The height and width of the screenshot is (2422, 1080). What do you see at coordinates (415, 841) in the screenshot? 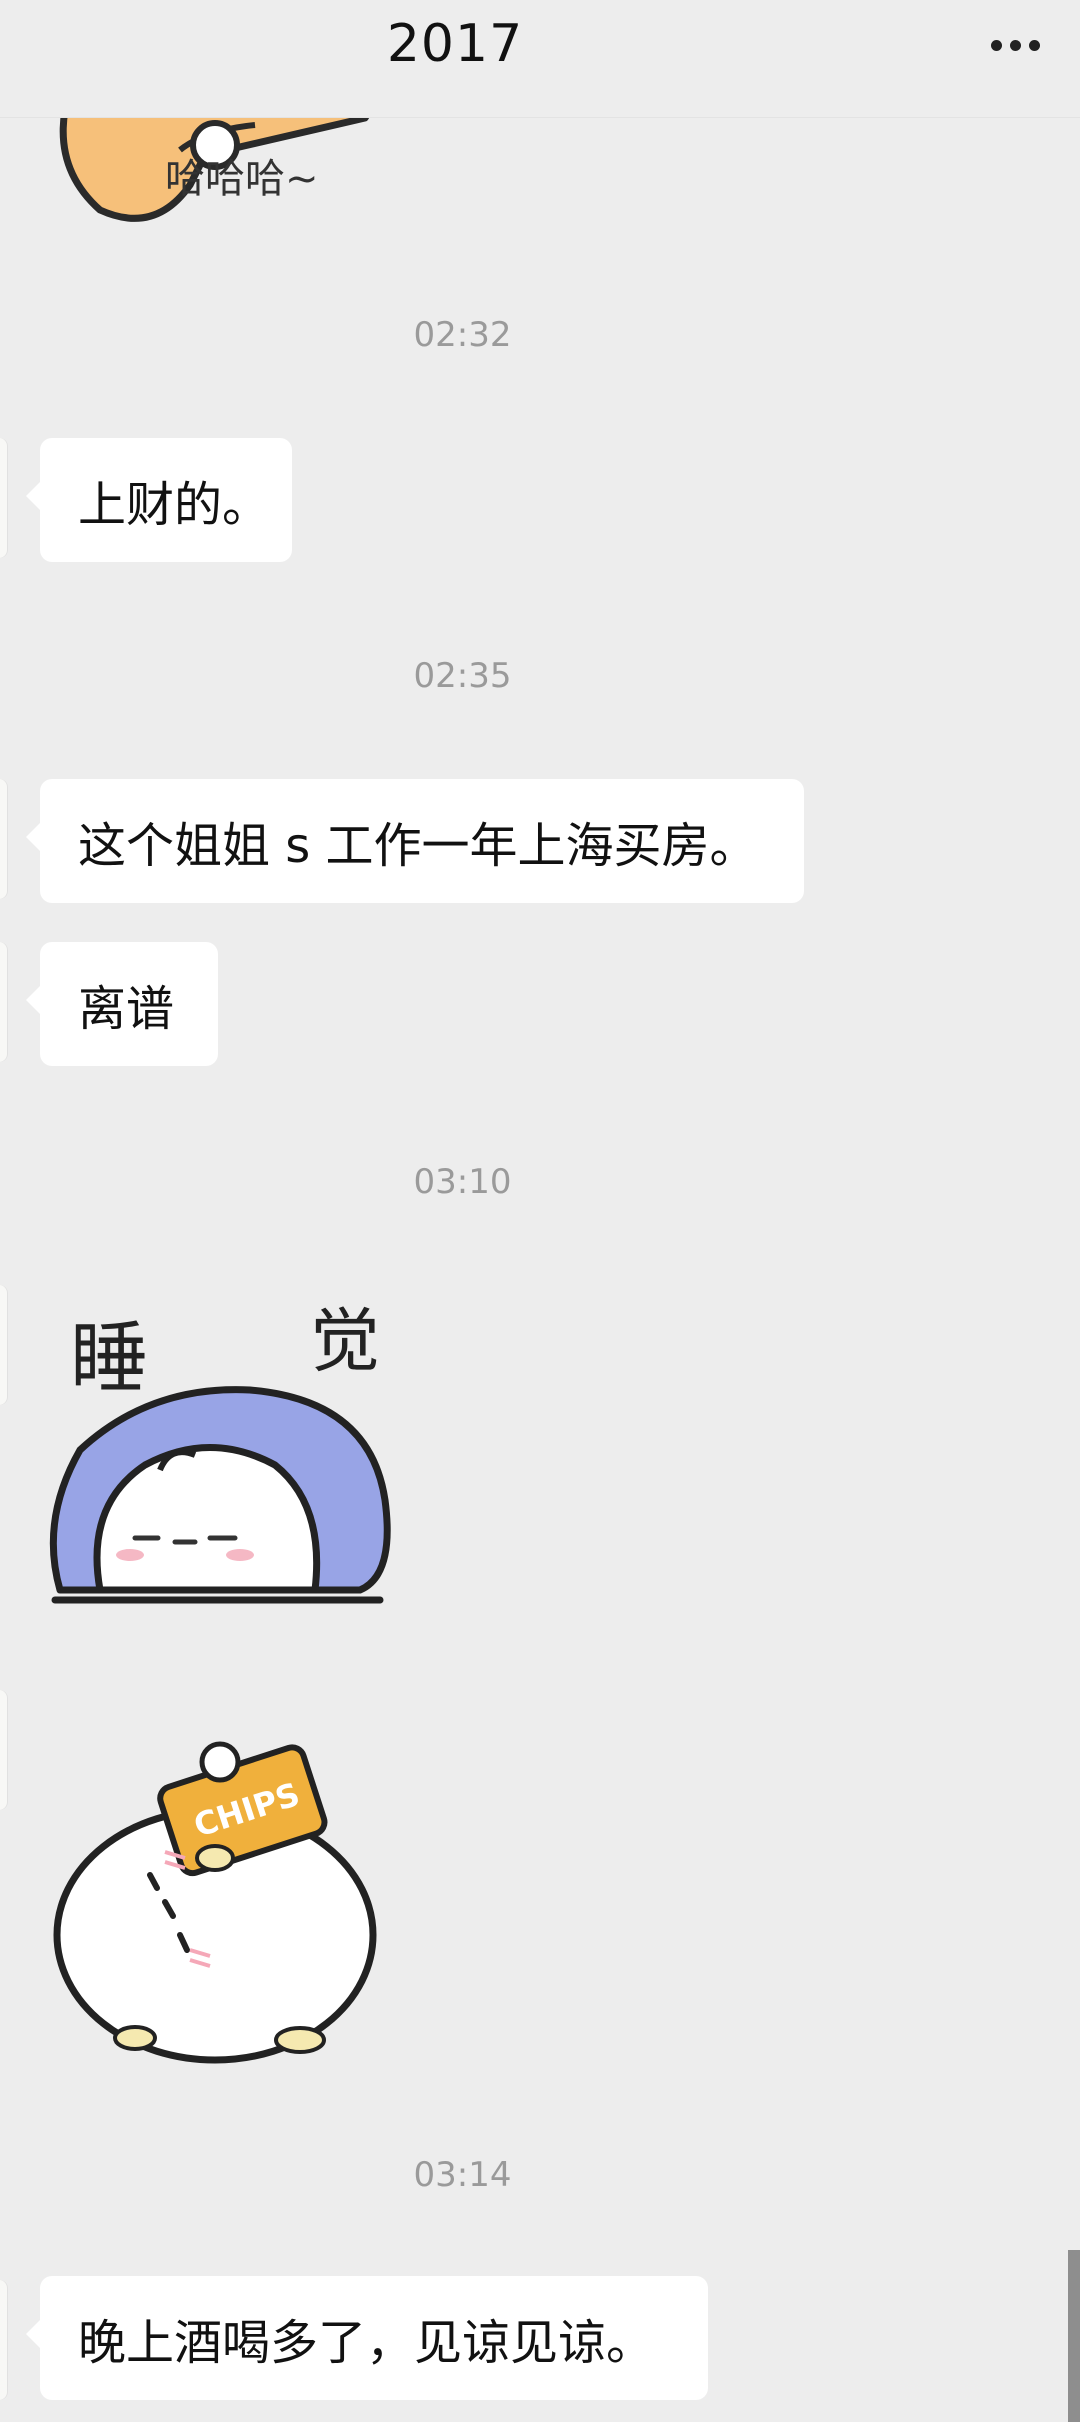
I see `message-bubble: 这个姐姐 s 工作一年上海买房。` at bounding box center [415, 841].